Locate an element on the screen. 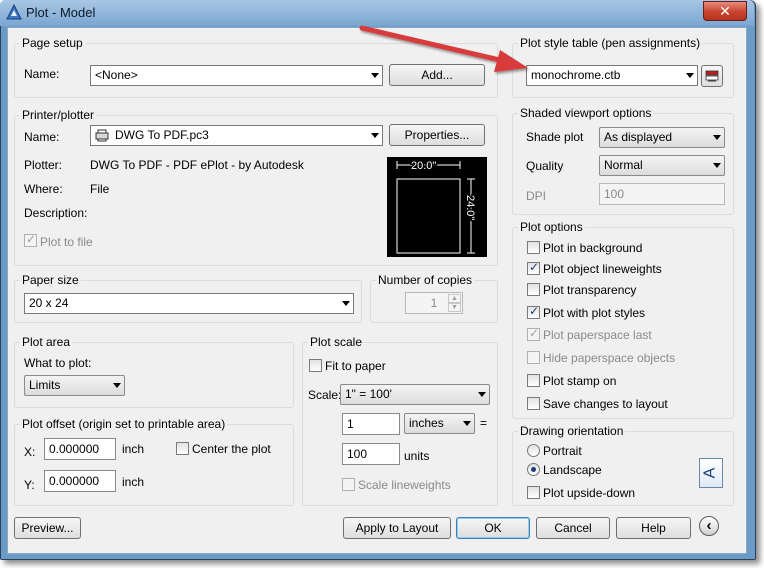 The width and height of the screenshot is (764, 568). where-value: File is located at coordinates (100, 189).